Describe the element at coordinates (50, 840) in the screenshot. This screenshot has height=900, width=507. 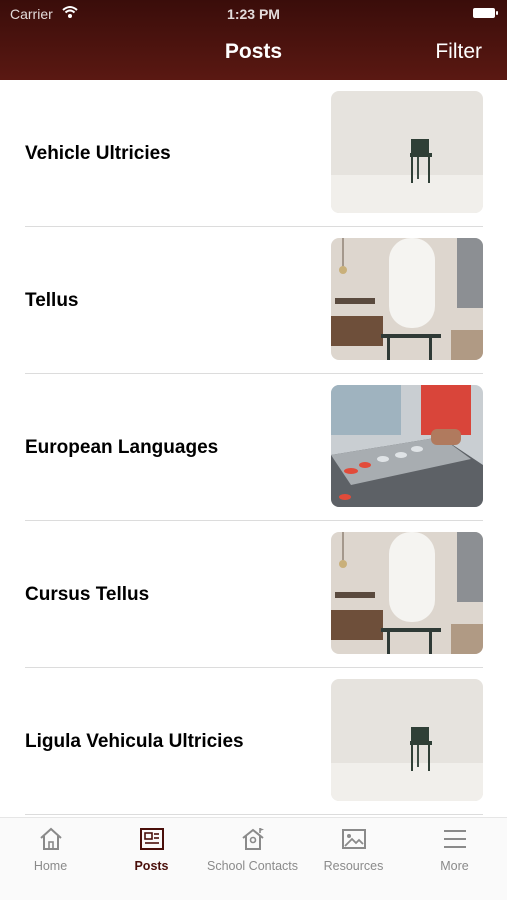
I see `home-icon` at that location.